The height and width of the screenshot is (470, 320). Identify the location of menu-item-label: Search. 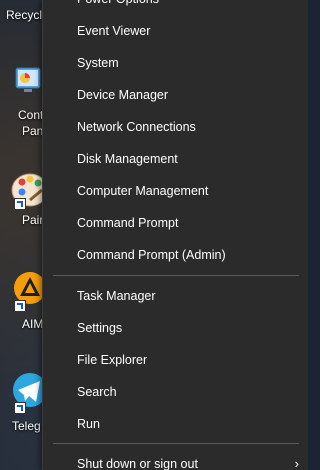
(97, 392).